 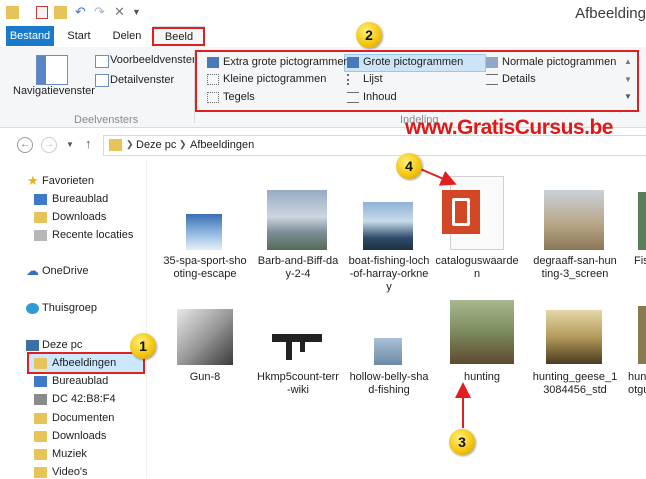 I want to click on annotation-arrows, so click(x=444, y=297).